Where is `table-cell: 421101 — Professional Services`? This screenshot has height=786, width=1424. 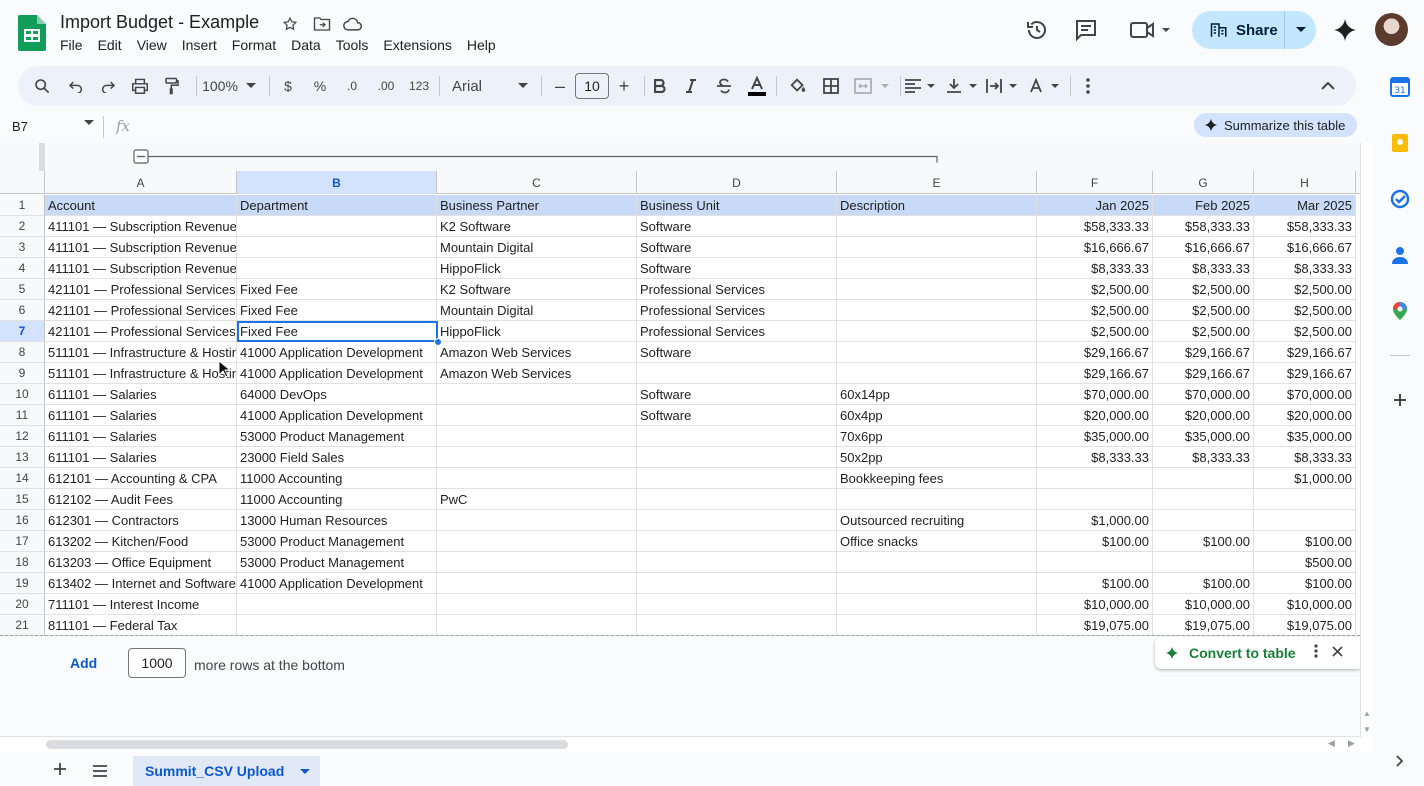
table-cell: 421101 — Professional Services is located at coordinates (141, 289).